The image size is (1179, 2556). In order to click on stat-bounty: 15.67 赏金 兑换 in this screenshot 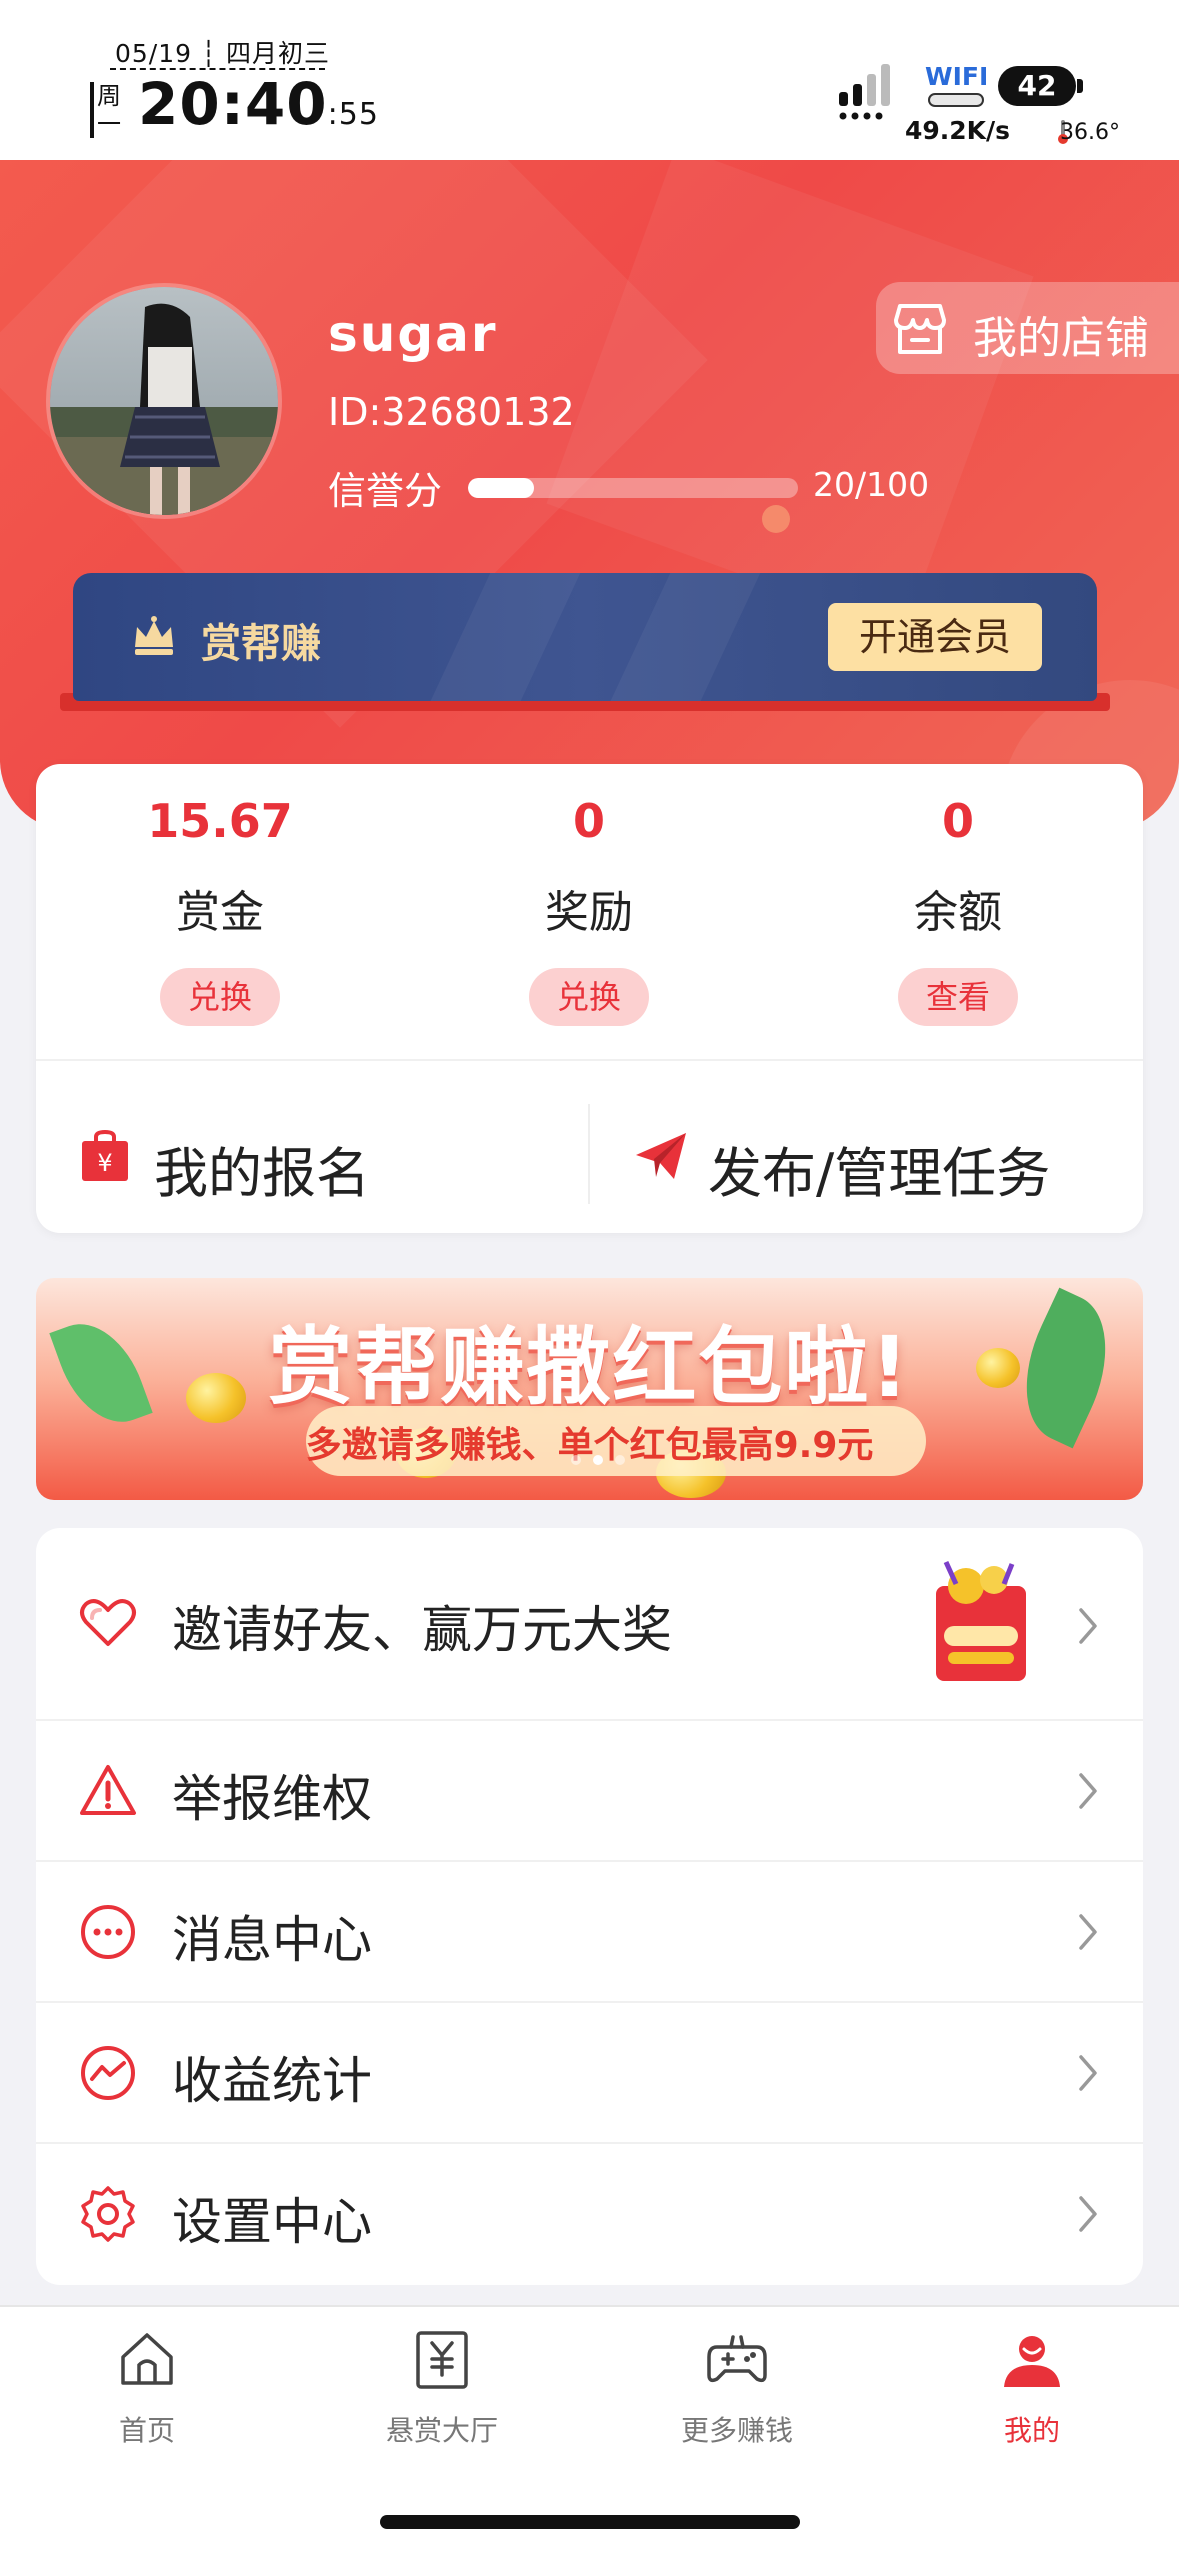, I will do `click(220, 910)`.